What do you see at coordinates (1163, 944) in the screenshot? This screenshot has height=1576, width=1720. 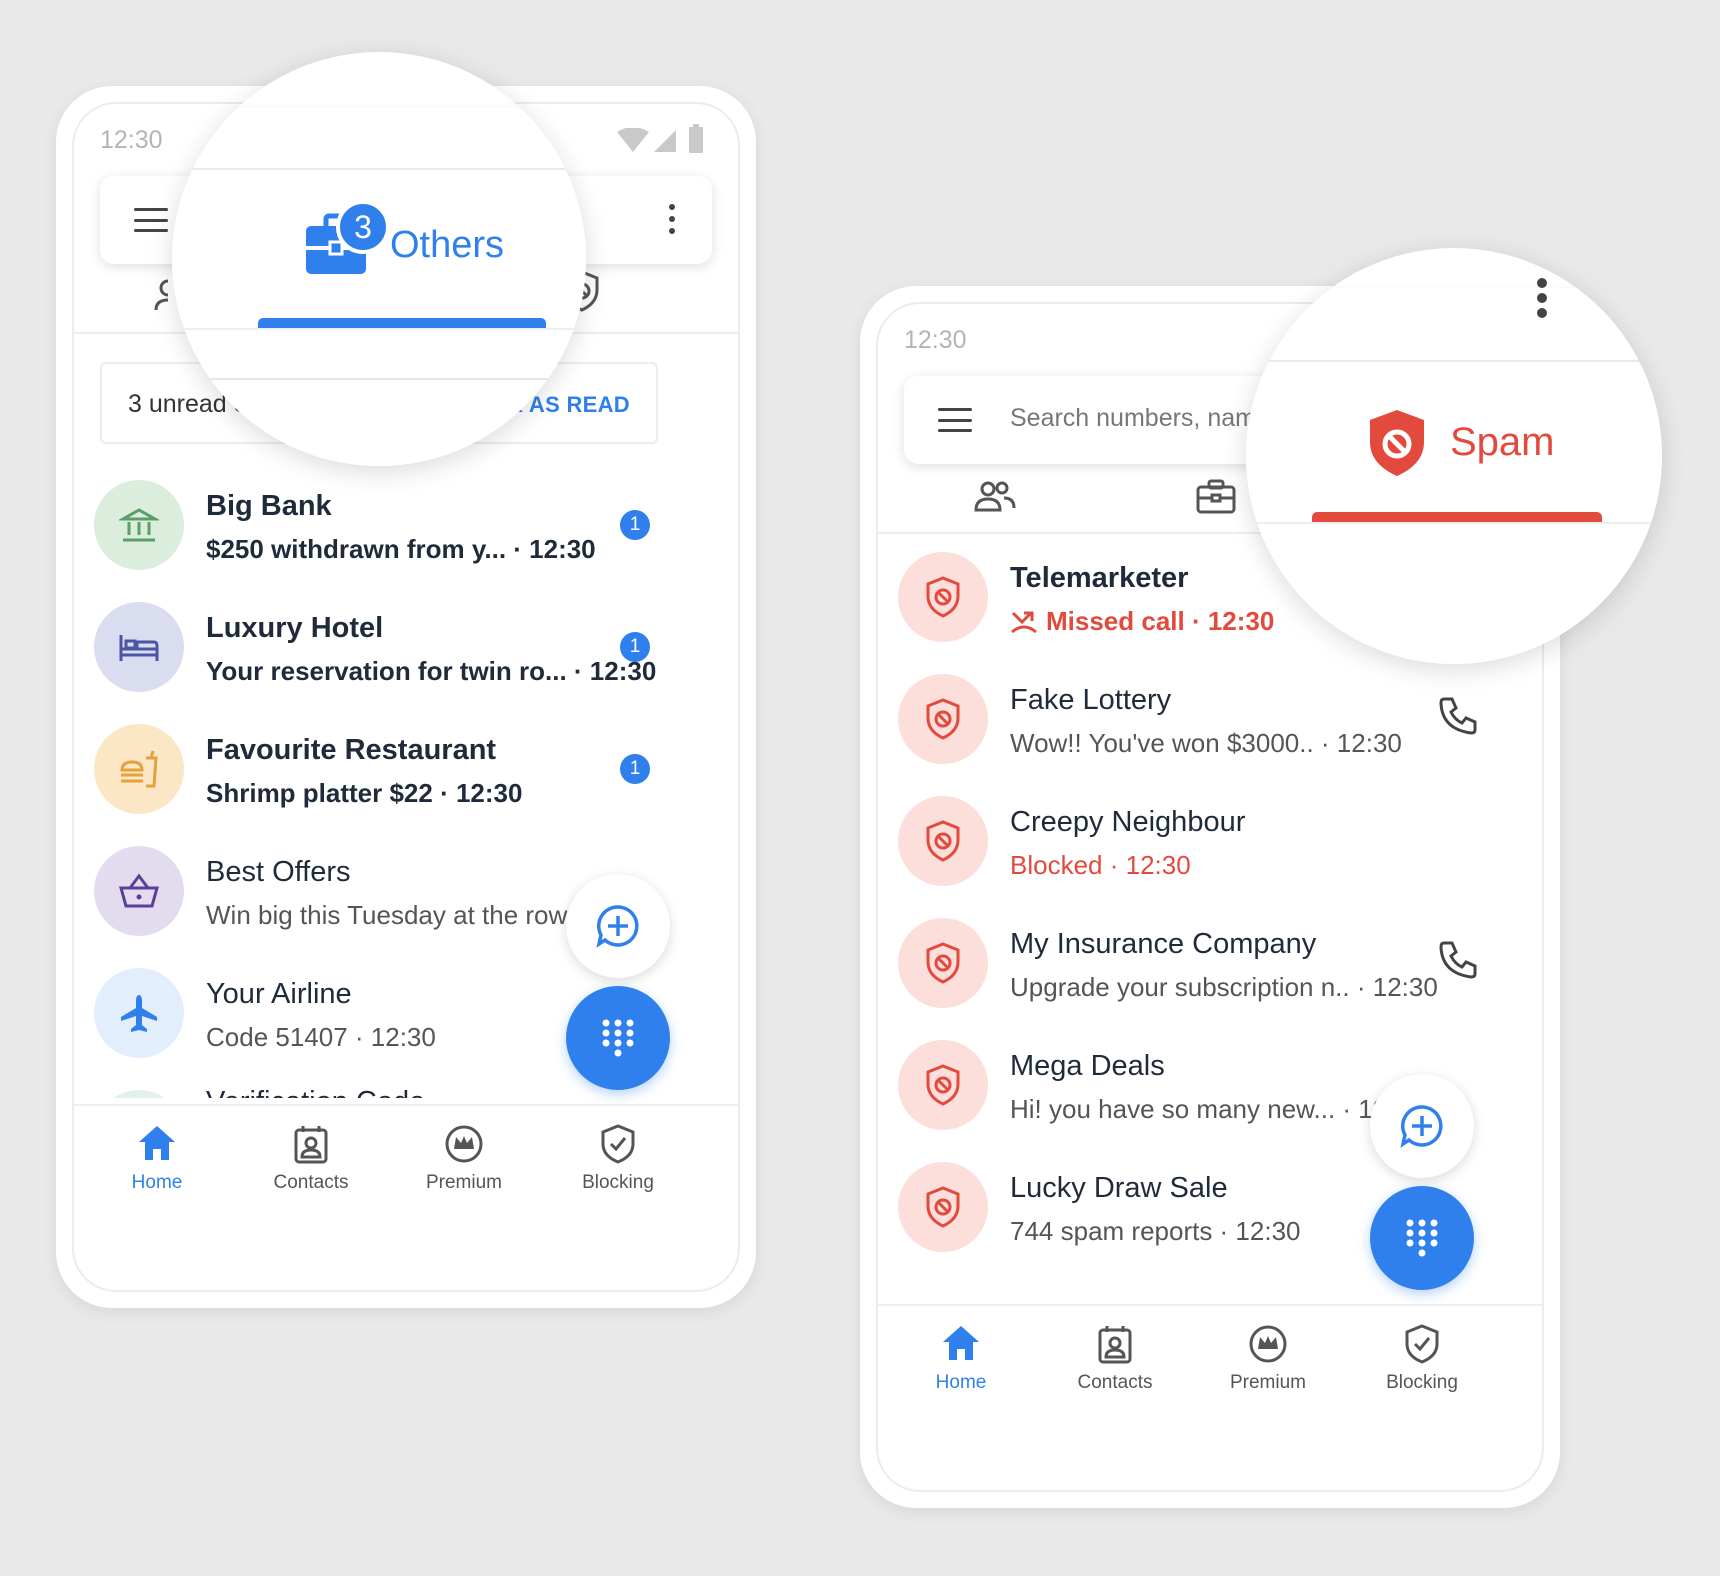 I see `contact-name: My Insurance Company` at bounding box center [1163, 944].